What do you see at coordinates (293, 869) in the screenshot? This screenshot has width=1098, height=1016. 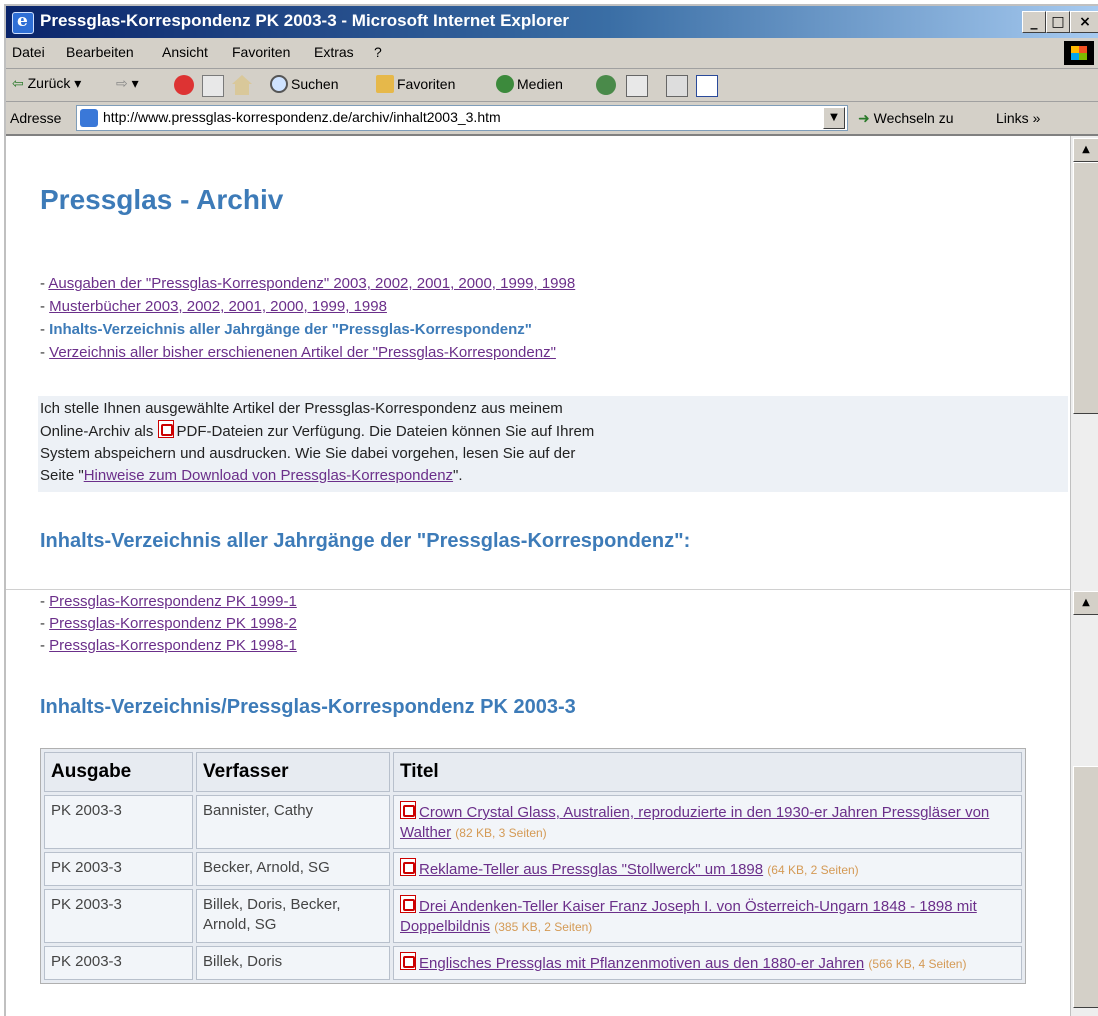 I see `cell-author: Becker, Arnold, SG` at bounding box center [293, 869].